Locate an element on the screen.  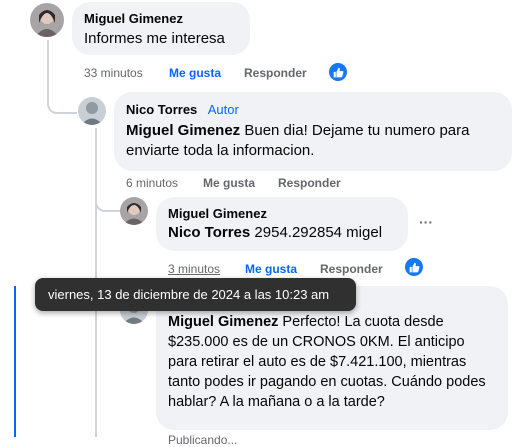
thread-line-main is located at coordinates (48, 70).